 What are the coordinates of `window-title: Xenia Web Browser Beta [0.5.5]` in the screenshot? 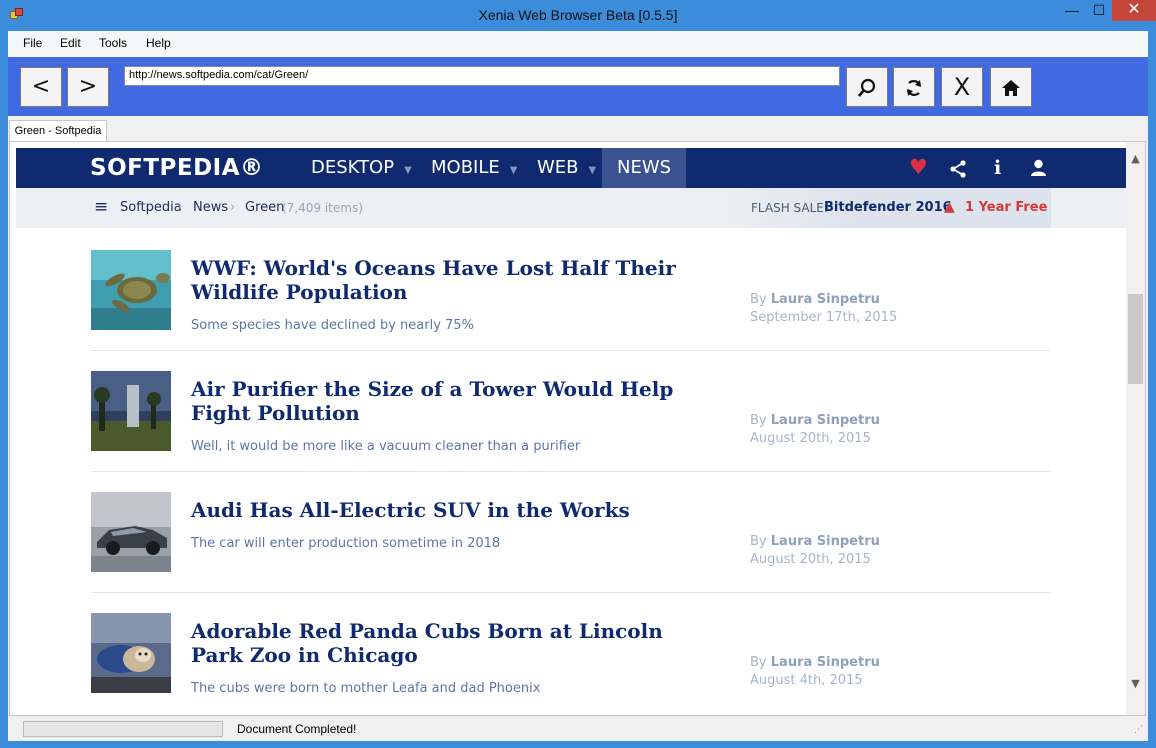 It's located at (578, 15).